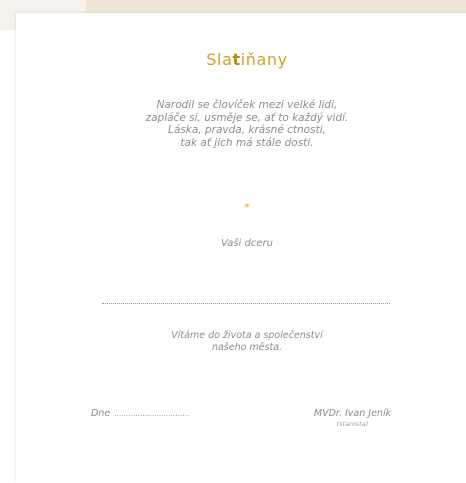  What do you see at coordinates (247, 243) in the screenshot?
I see `recipient-label: Vaši dceru` at bounding box center [247, 243].